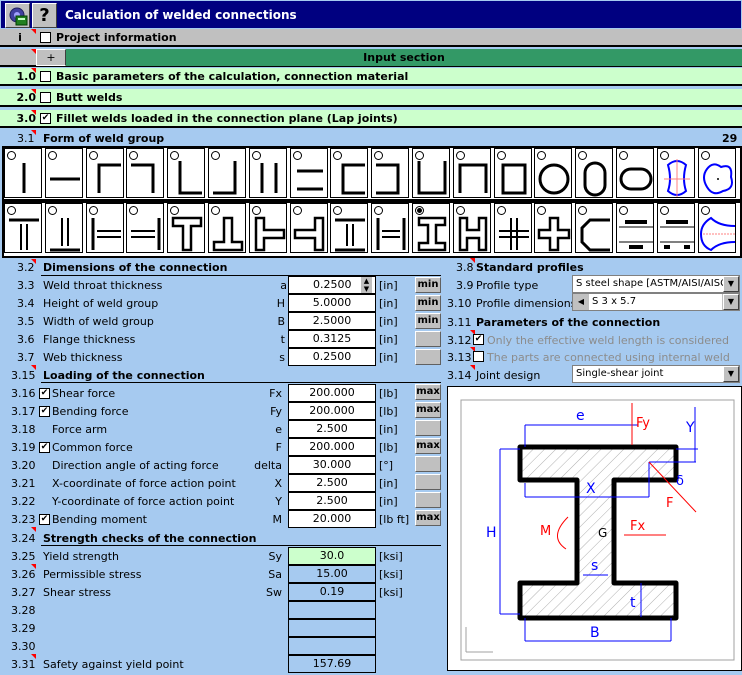 The height and width of the screenshot is (675, 742). What do you see at coordinates (45, 76) in the screenshot?
I see `basic-parameters-checkbox` at bounding box center [45, 76].